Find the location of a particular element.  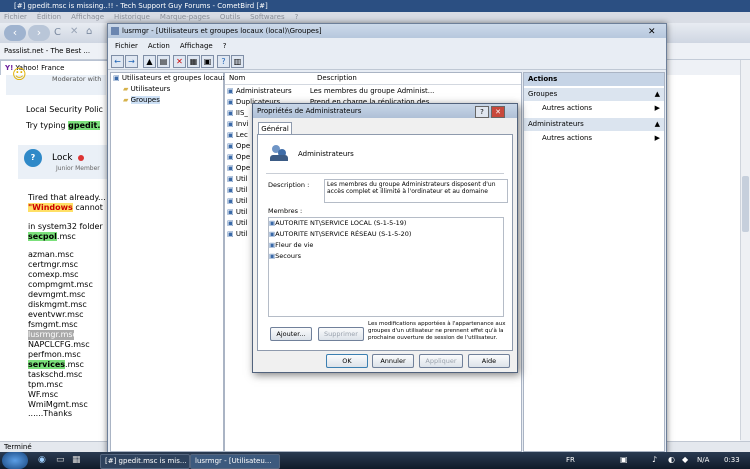

close-icon: ✕ is located at coordinates (652, 32).